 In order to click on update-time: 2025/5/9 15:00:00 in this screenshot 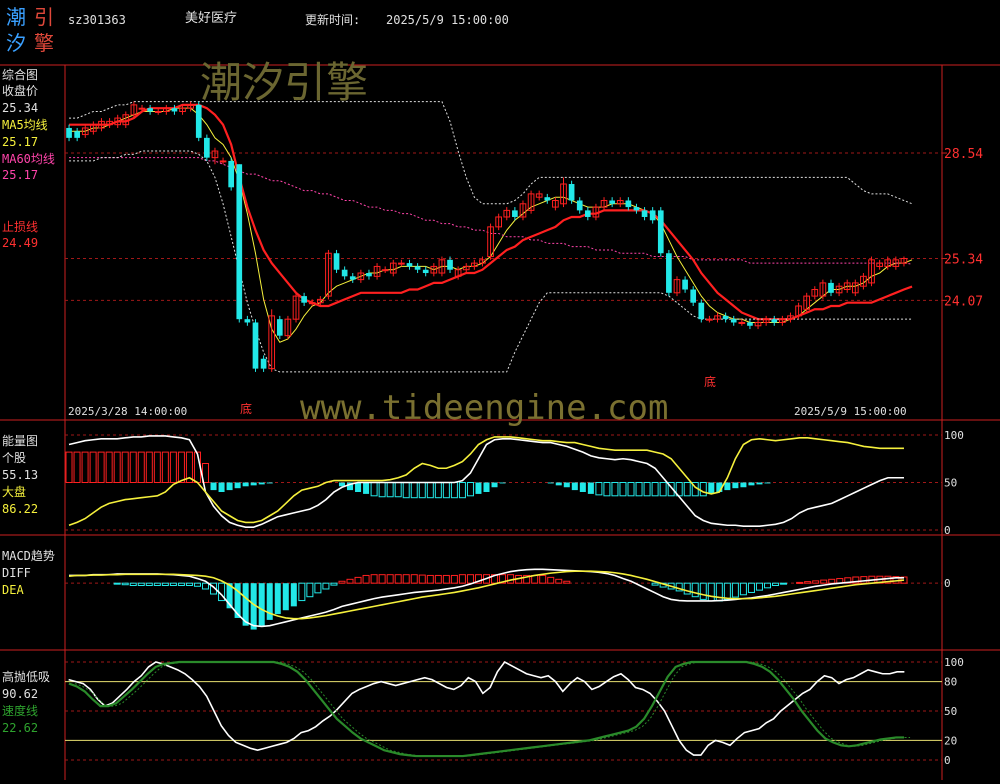, I will do `click(447, 20)`.